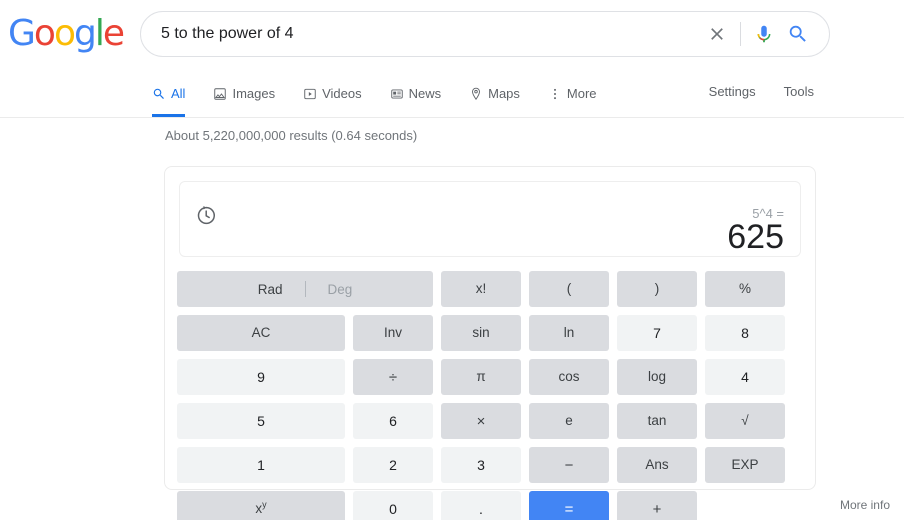 The width and height of the screenshot is (904, 520). I want to click on tab-more: More, so click(579, 93).